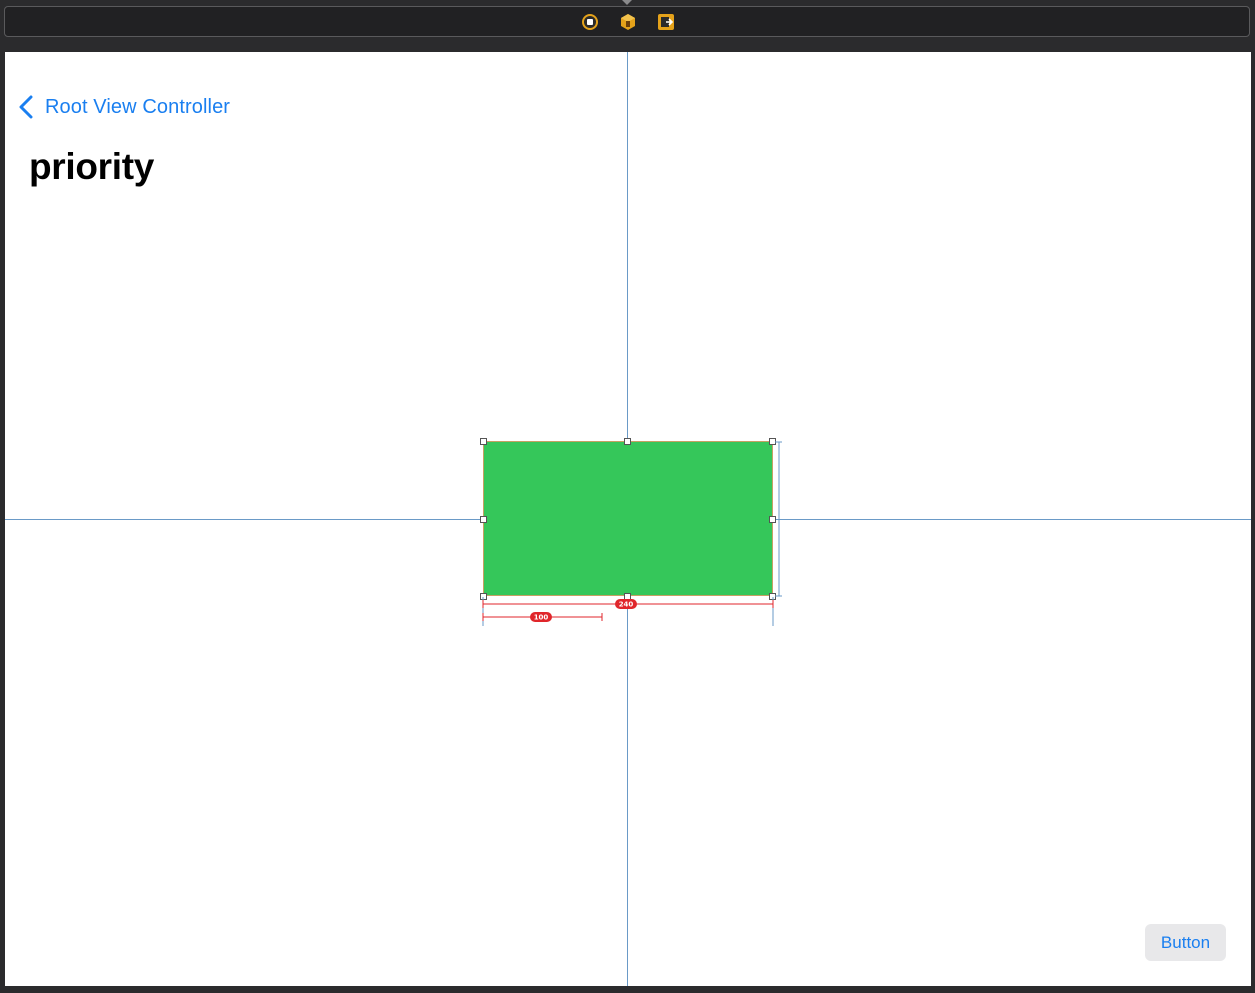  I want to click on resize-handle-left, so click(483, 519).